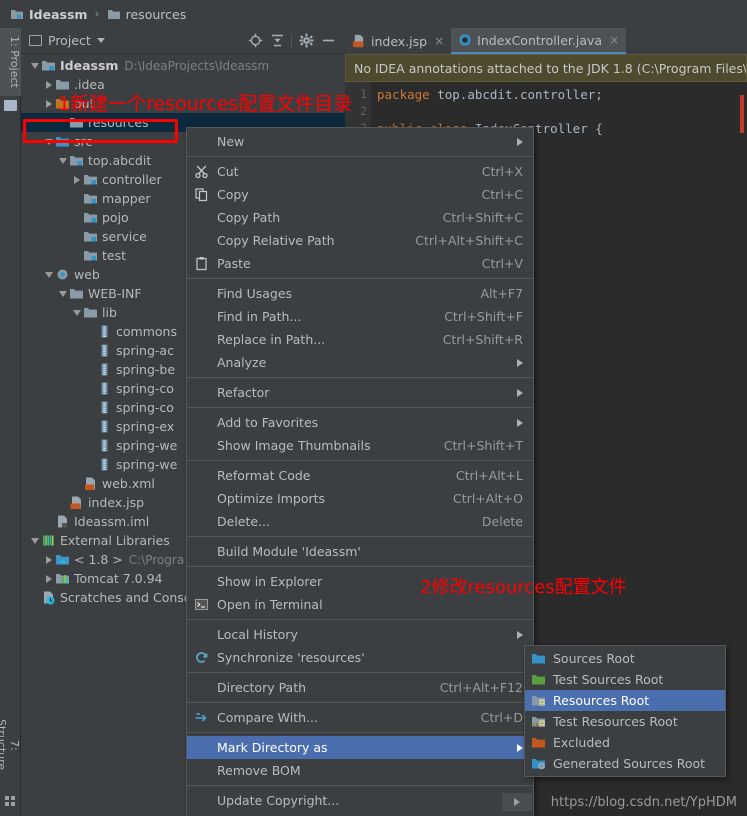 Image resolution: width=747 pixels, height=816 pixels. Describe the element at coordinates (67, 40) in the screenshot. I see `project-view-selector: Project` at that location.